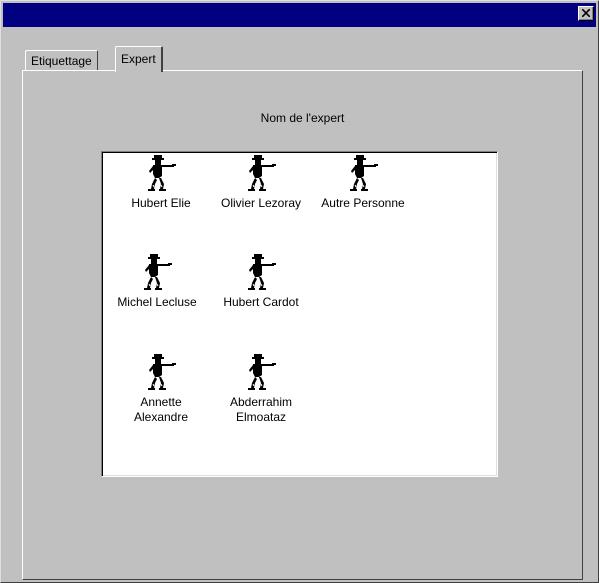  I want to click on expert-name: Hubert Cardot, so click(261, 302).